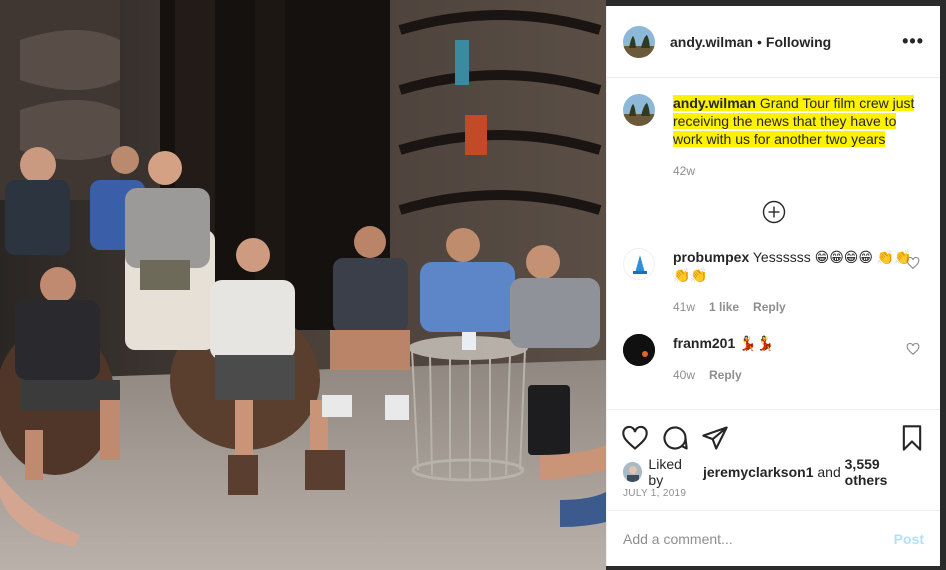  What do you see at coordinates (714, 103) in the screenshot?
I see `caption-username: andy.wilman` at bounding box center [714, 103].